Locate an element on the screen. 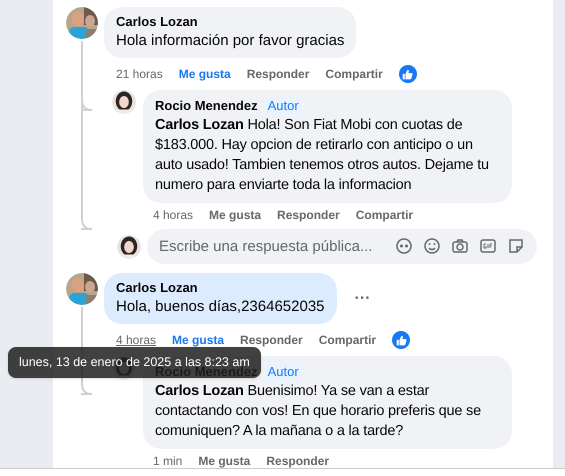 Image resolution: width=565 pixels, height=476 pixels. timestamp-link: 1 min is located at coordinates (167, 461).